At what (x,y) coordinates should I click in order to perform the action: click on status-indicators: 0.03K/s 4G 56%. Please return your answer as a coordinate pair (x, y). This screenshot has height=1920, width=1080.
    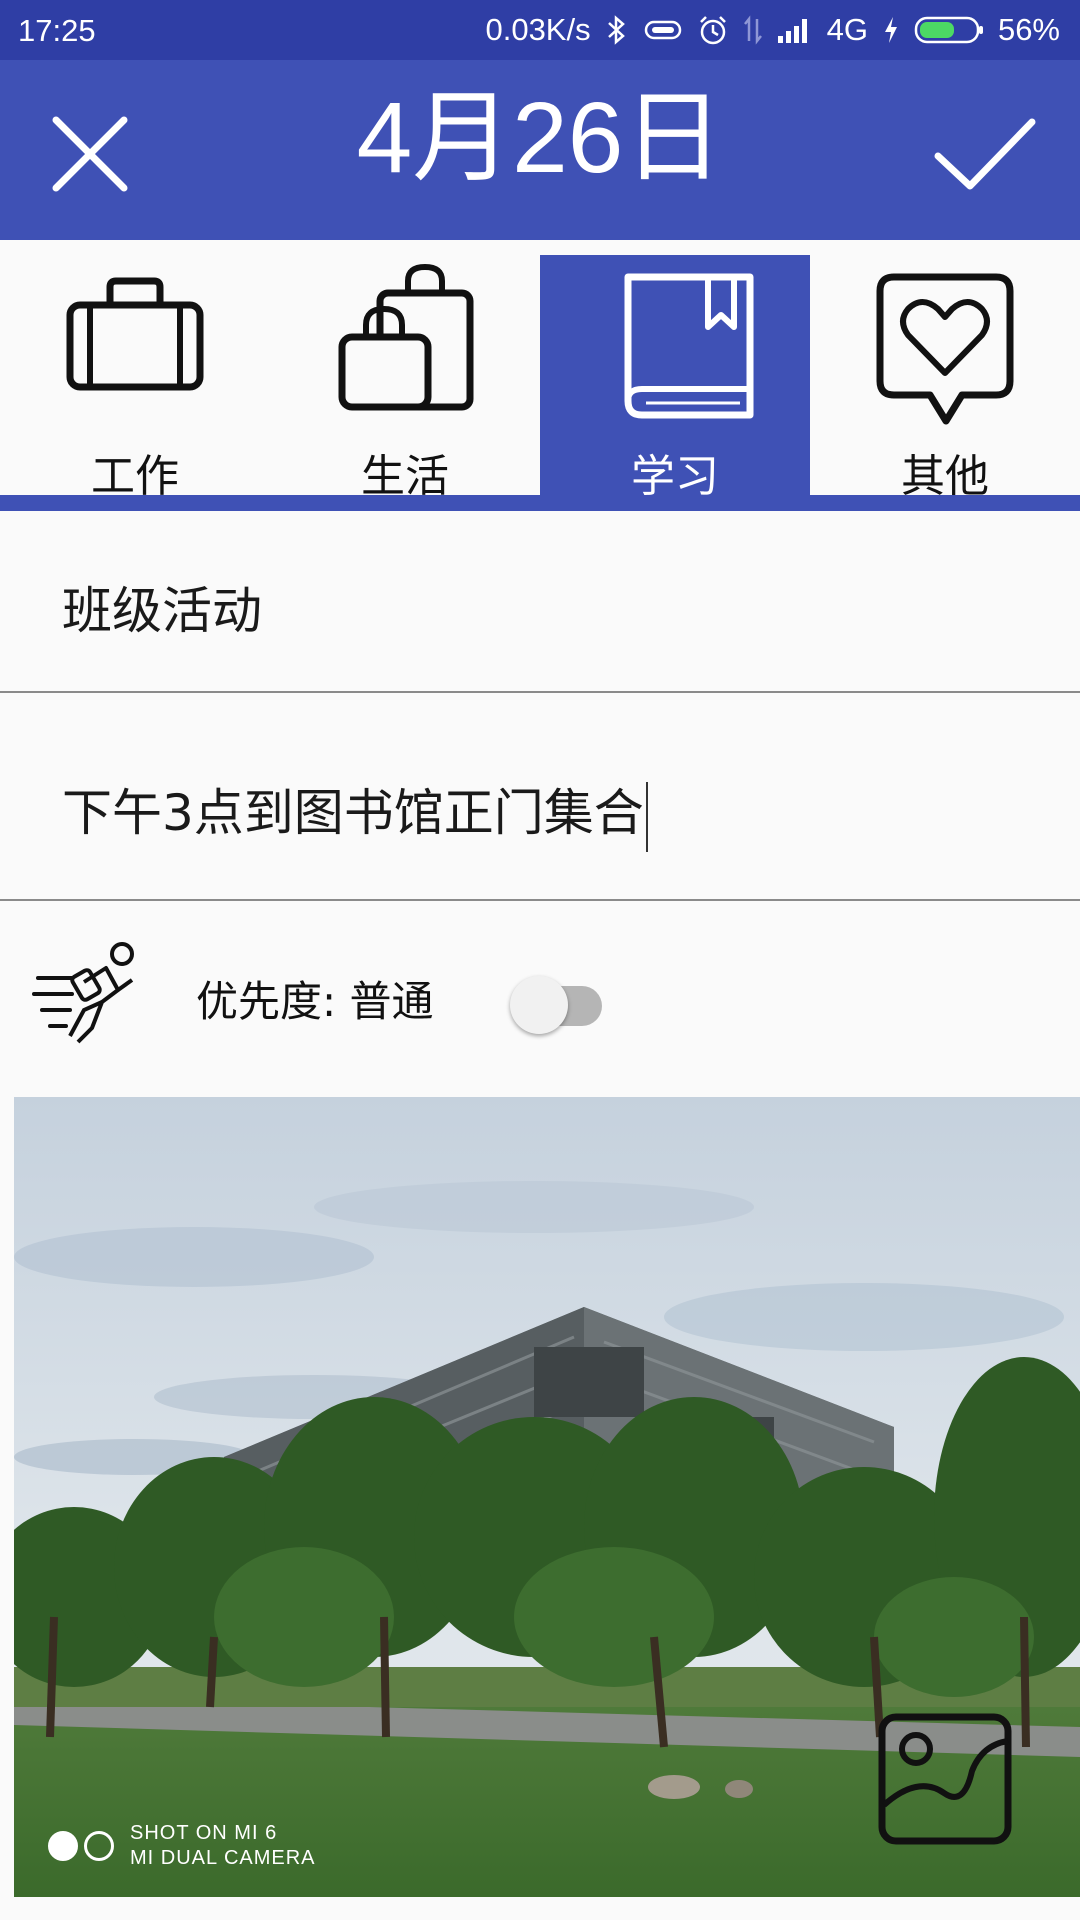
    Looking at the image, I should click on (772, 30).